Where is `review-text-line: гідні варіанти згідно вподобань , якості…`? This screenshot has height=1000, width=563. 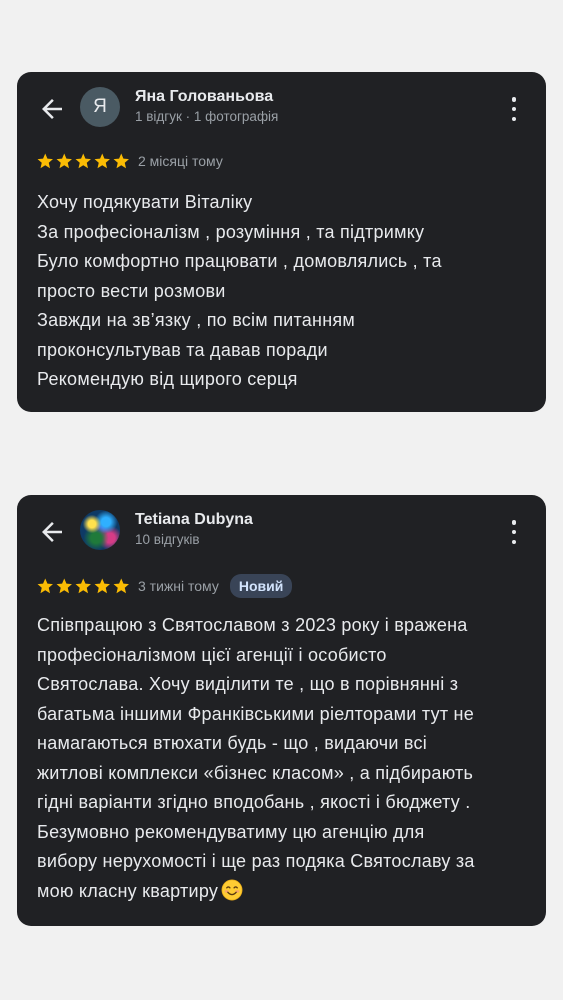 review-text-line: гідні варіанти згідно вподобань , якості… is located at coordinates (254, 802).